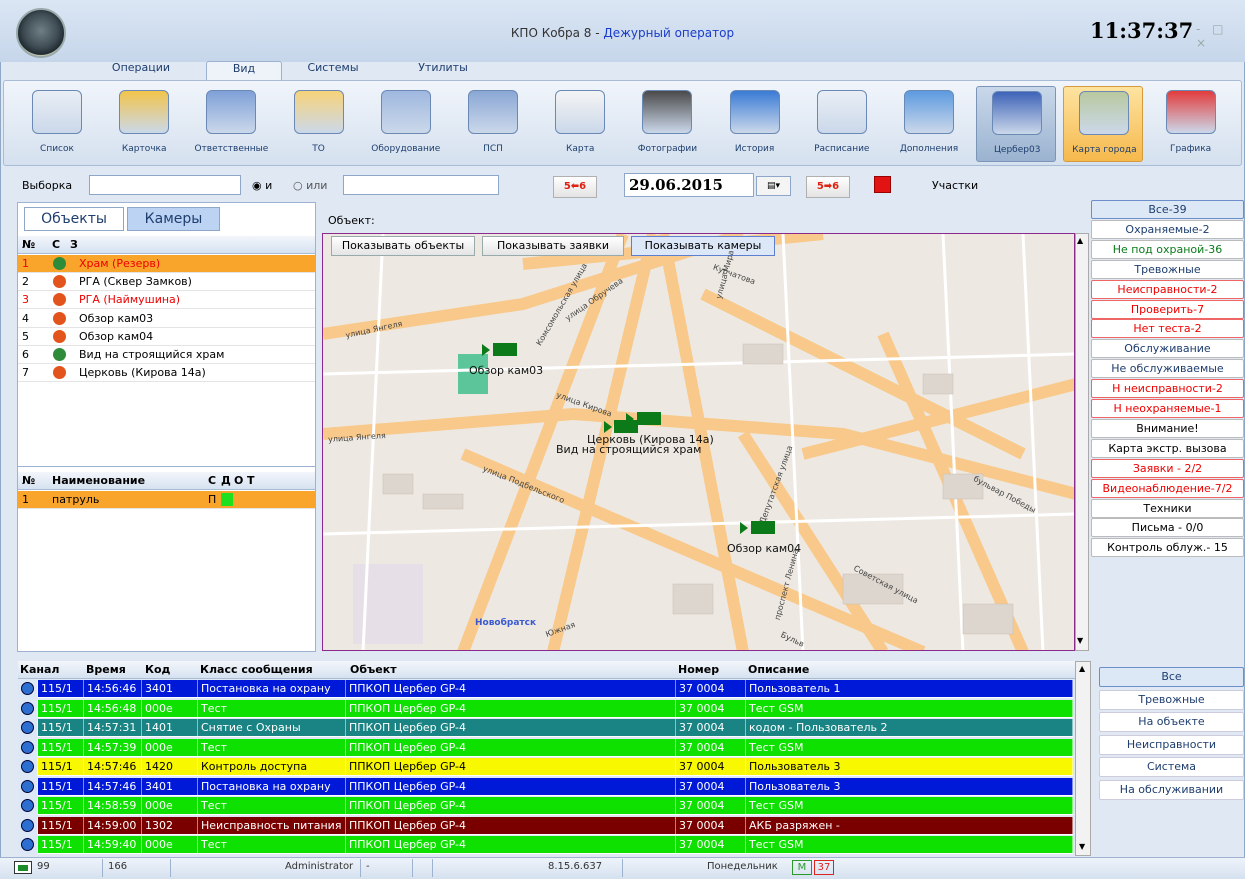 The height and width of the screenshot is (879, 1245). I want to click on filter-category: Заявки - 2/2, so click(1167, 468).